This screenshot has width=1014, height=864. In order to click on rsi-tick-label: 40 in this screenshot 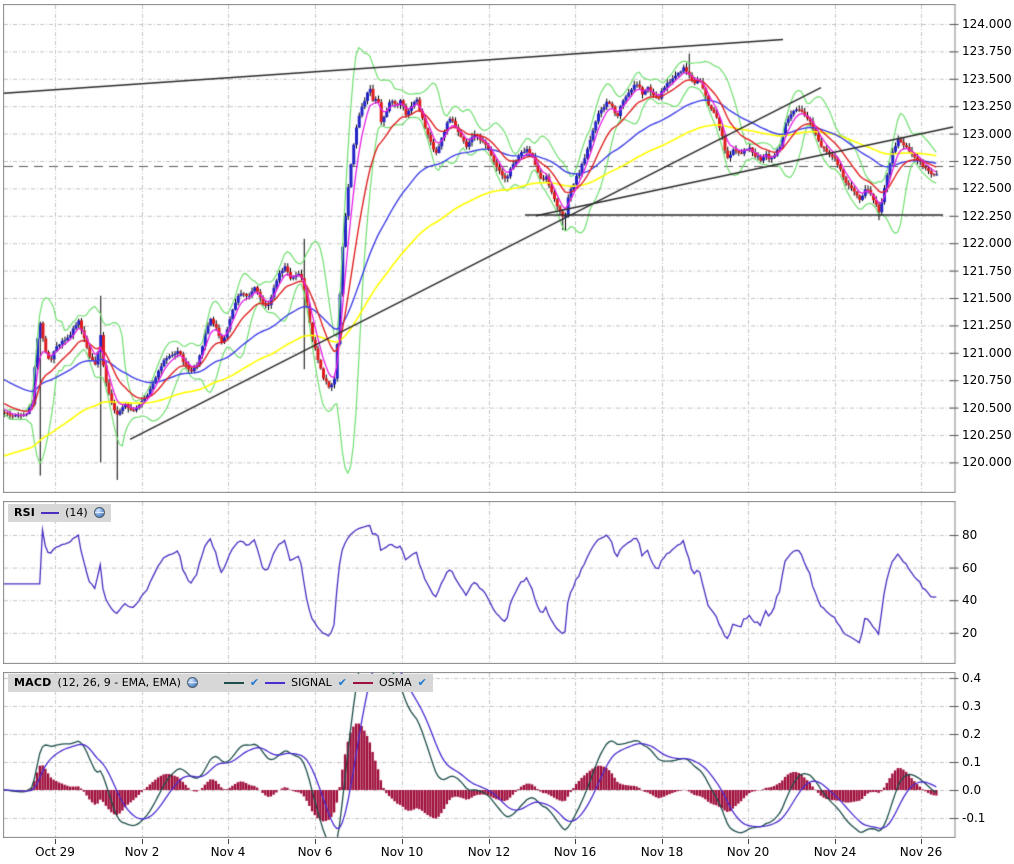, I will do `click(970, 600)`.